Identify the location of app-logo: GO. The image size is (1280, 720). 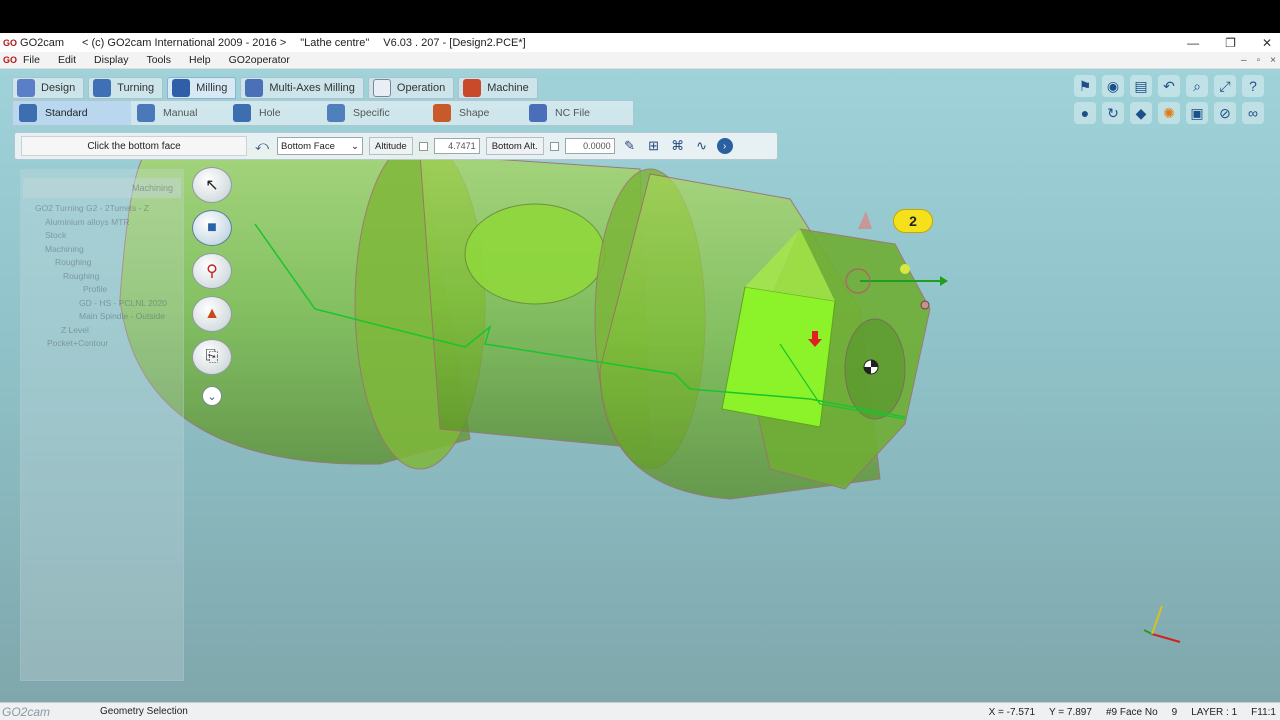
(10, 42).